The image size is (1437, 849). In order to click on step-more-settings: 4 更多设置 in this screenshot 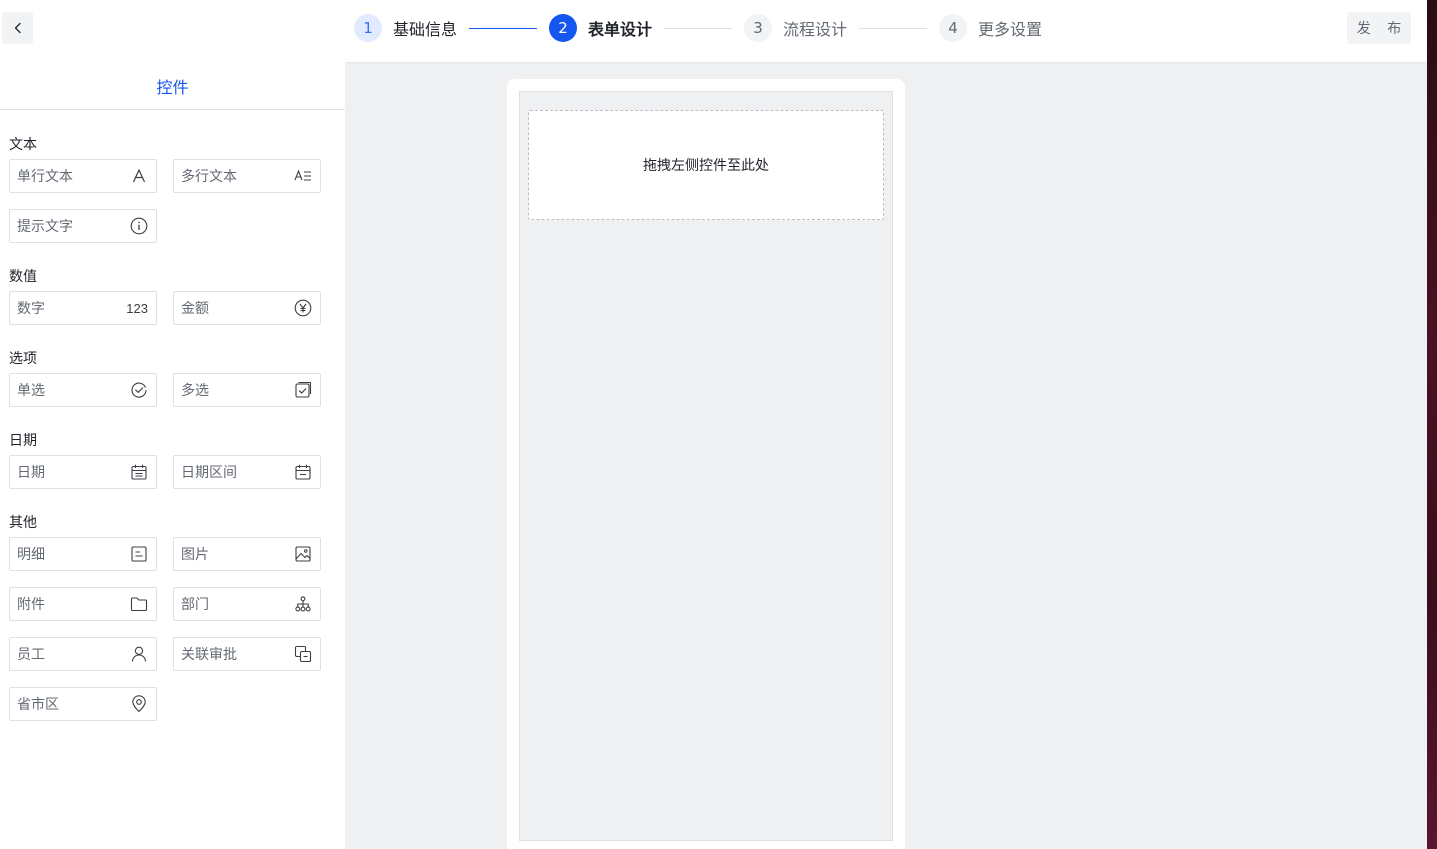, I will do `click(990, 28)`.